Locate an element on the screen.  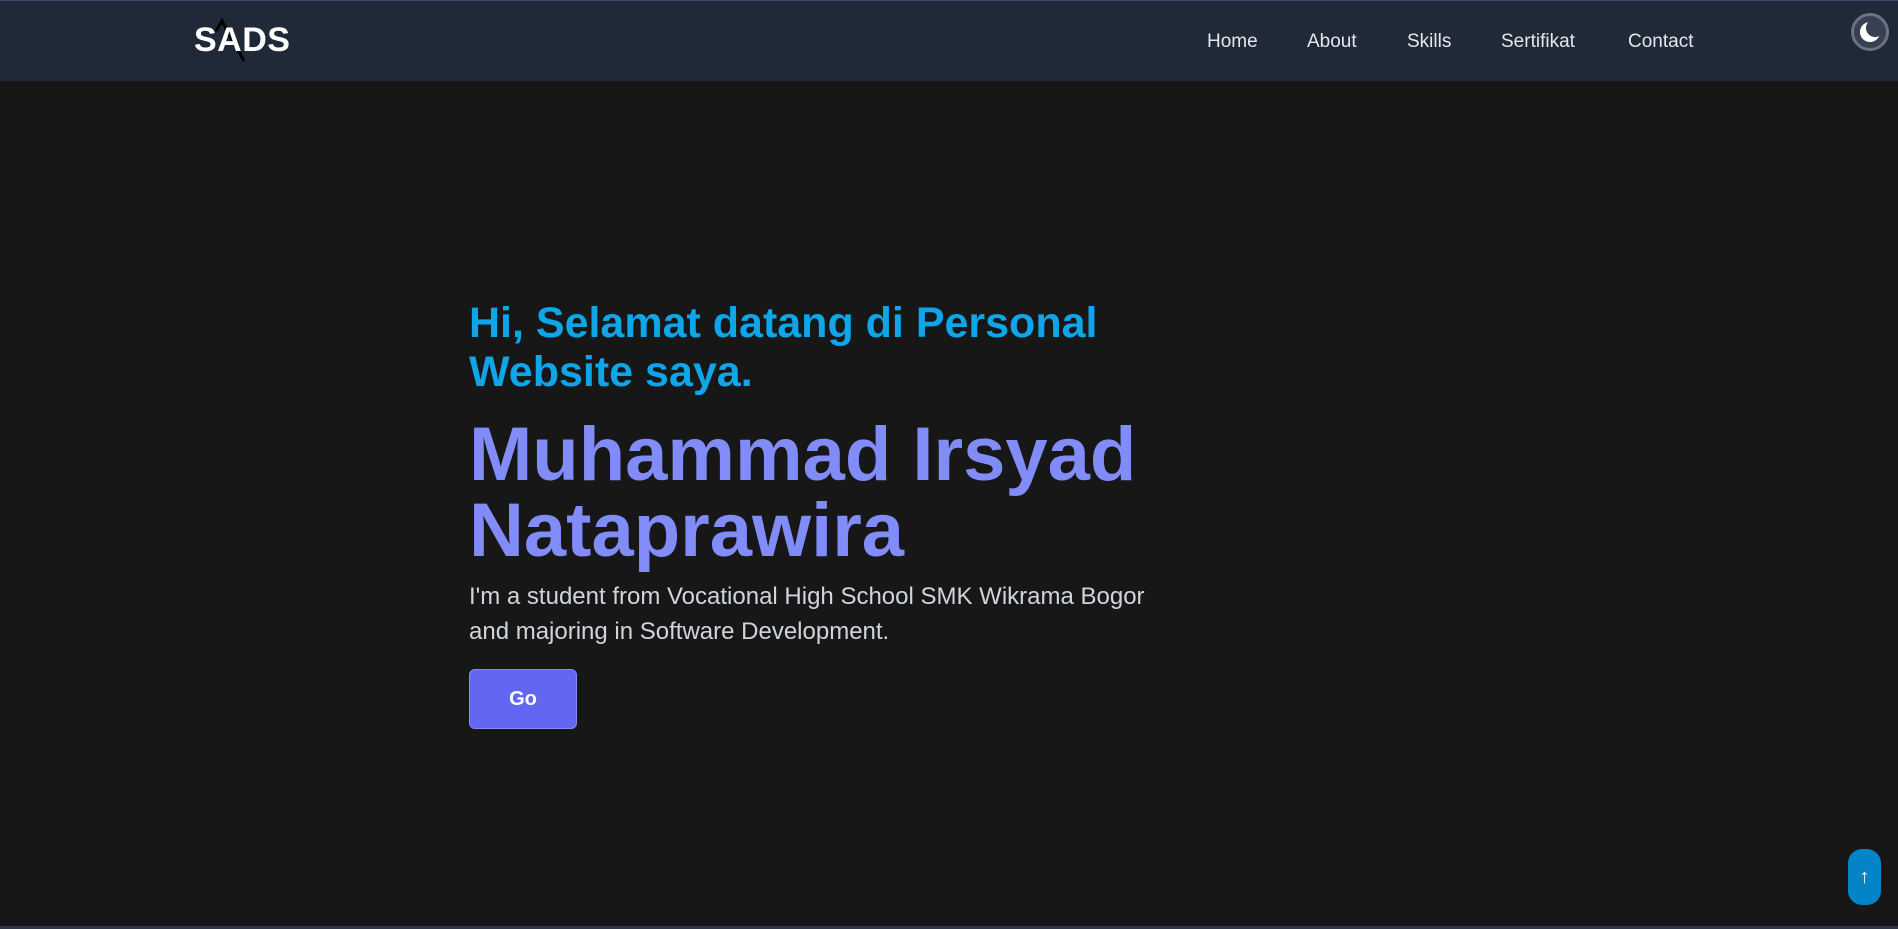
nav-link-skills: Skills is located at coordinates (1429, 42).